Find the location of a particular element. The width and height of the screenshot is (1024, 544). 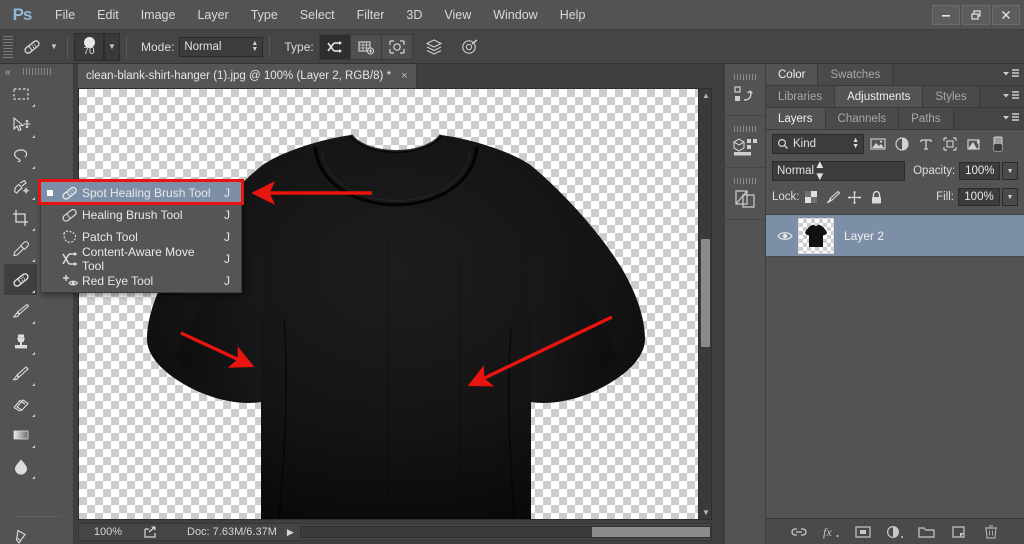

options-bar-grip is located at coordinates (8, 46).